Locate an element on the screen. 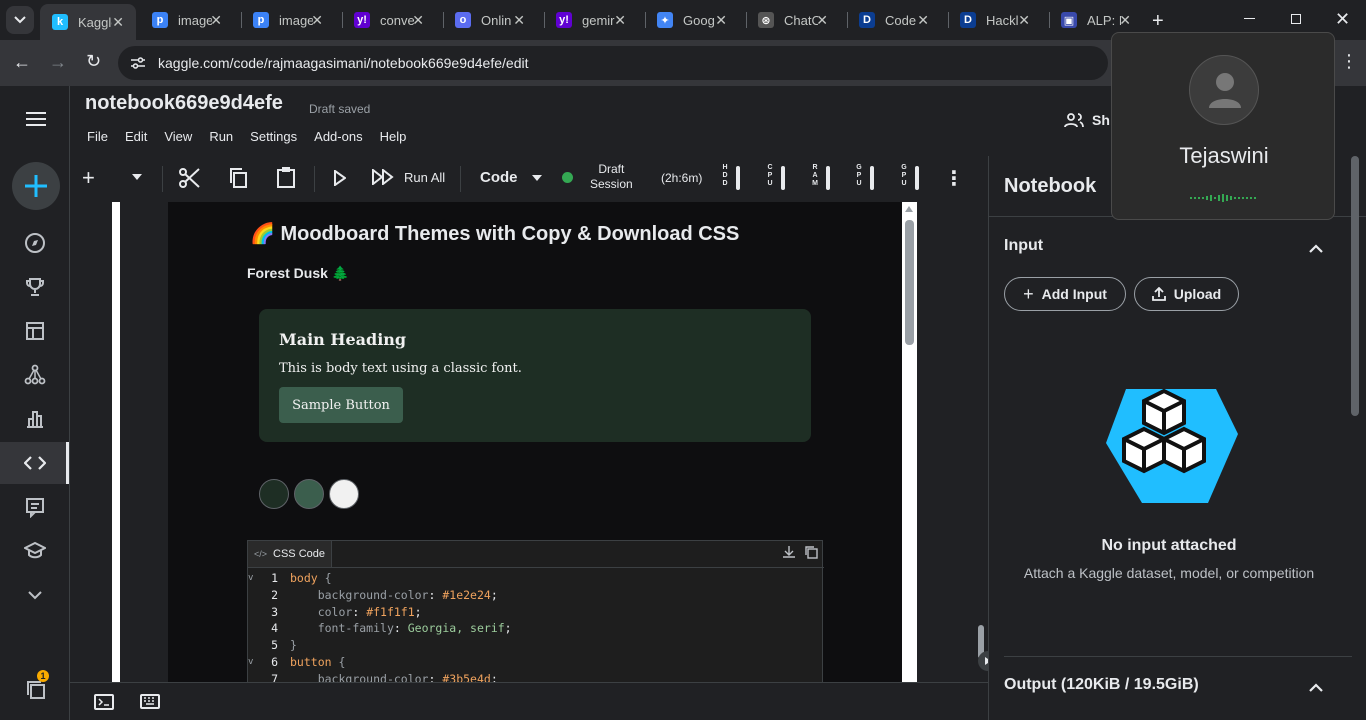  code-tab: </> CSS Code is located at coordinates (290, 554).